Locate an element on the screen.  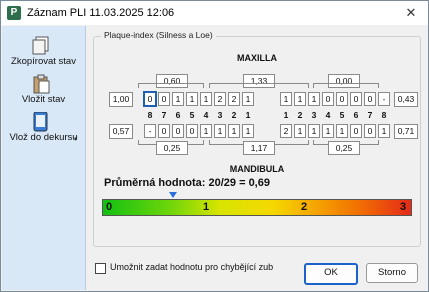
chevron-down-icon: ▾ is located at coordinates (76, 139).